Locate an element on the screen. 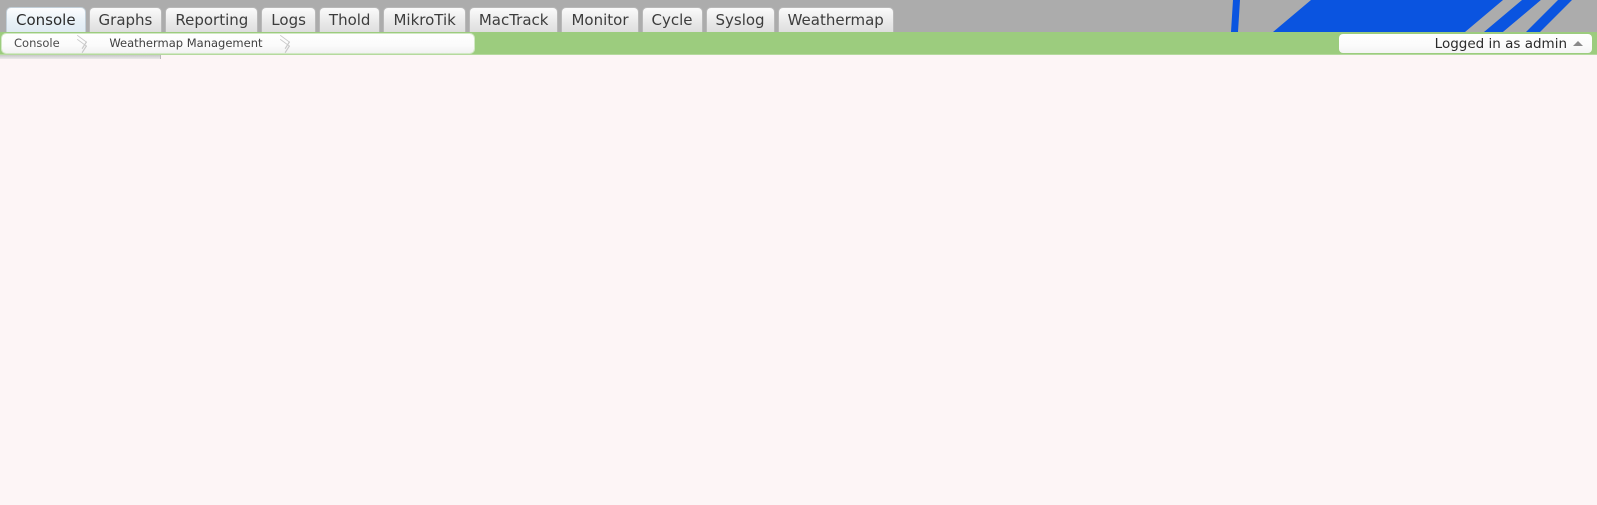 The image size is (1597, 505). tab-label: Cycle is located at coordinates (672, 20).